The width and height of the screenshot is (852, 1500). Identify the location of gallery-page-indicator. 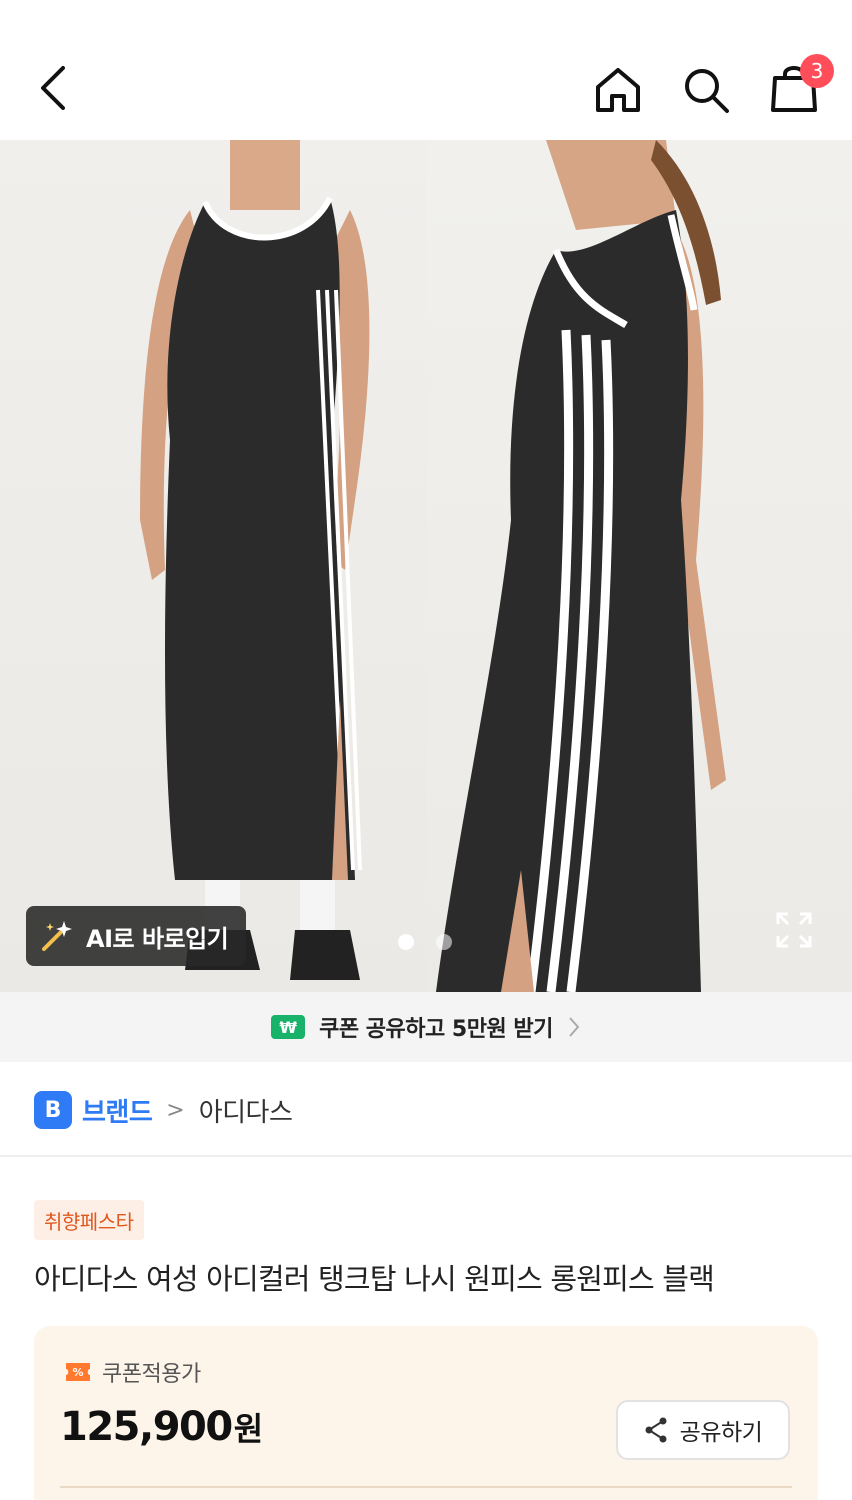
(425, 942).